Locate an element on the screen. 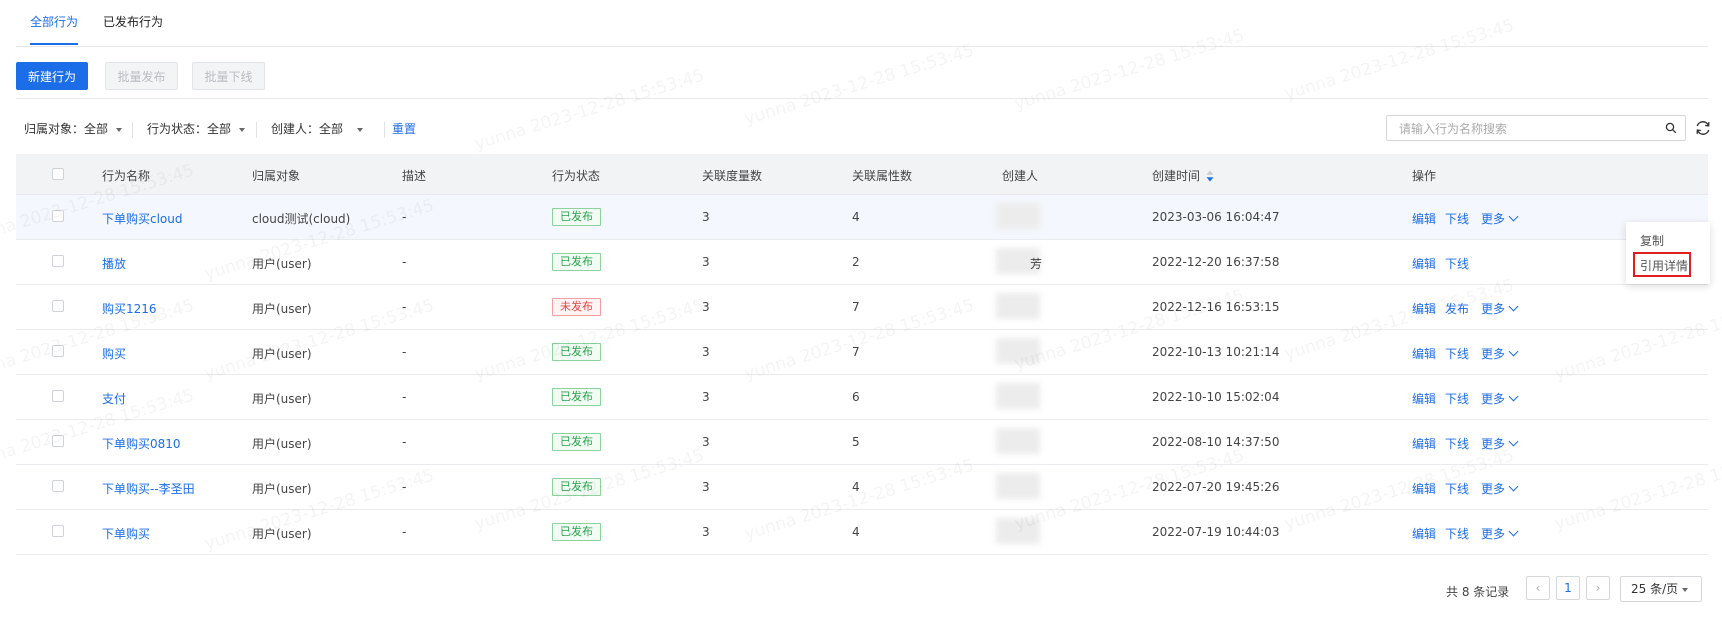  tab-all-behaviors: 全部行为 is located at coordinates (54, 21).